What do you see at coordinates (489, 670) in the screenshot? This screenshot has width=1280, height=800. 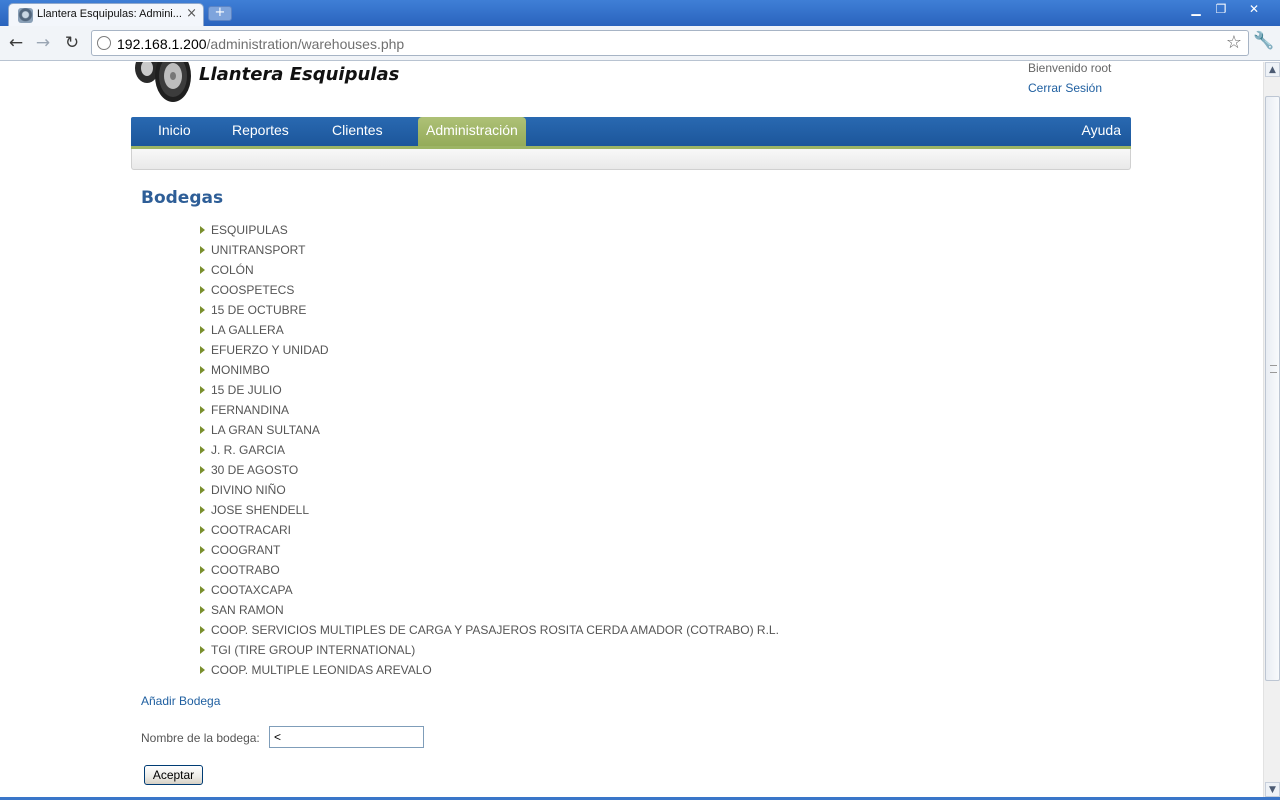 I see `list-item: COOP. MULTIPLE LEONIDAS AREVALO` at bounding box center [489, 670].